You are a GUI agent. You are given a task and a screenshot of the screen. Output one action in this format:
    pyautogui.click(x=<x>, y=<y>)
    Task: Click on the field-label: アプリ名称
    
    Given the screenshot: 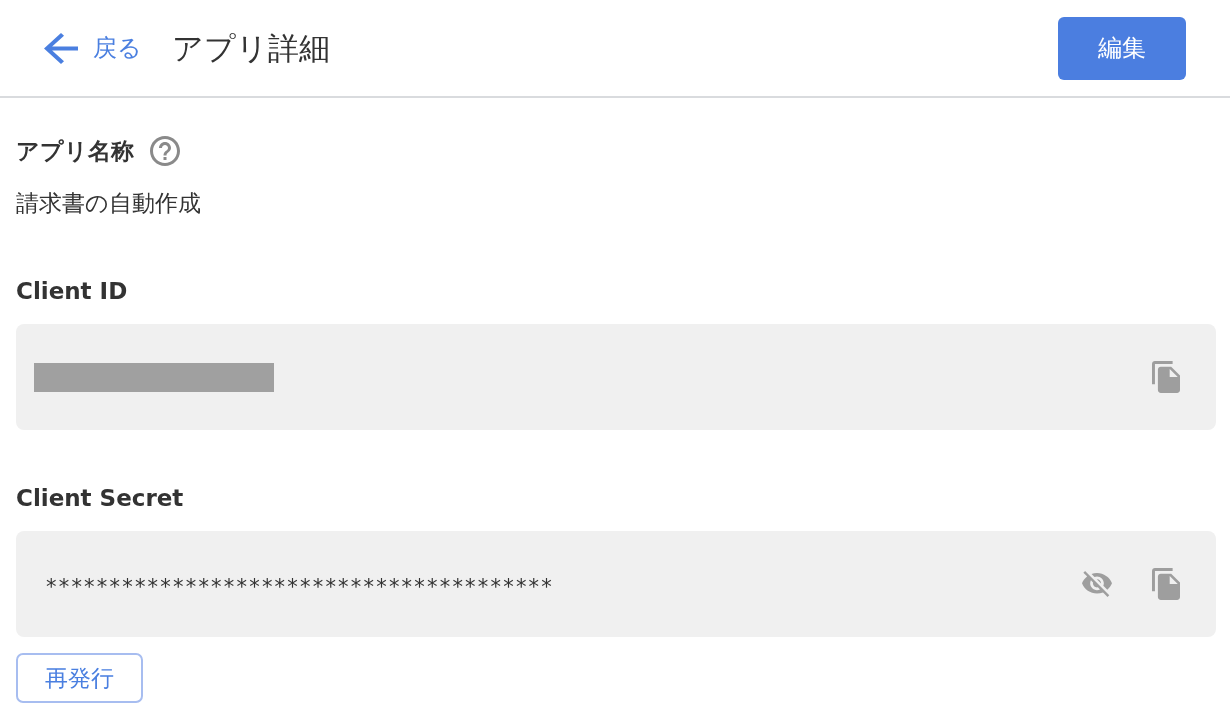 What is the action you would take?
    pyautogui.click(x=75, y=151)
    